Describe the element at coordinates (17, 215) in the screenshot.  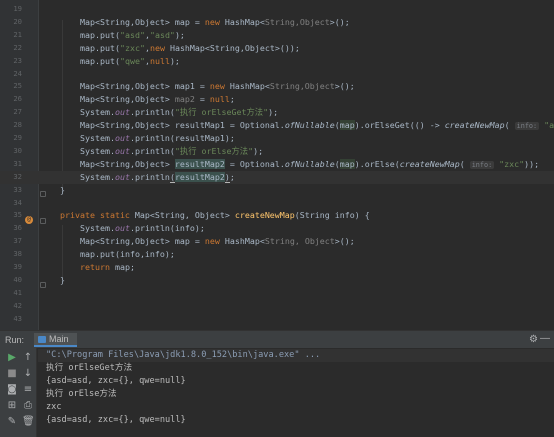
I see `line-number: 35` at that location.